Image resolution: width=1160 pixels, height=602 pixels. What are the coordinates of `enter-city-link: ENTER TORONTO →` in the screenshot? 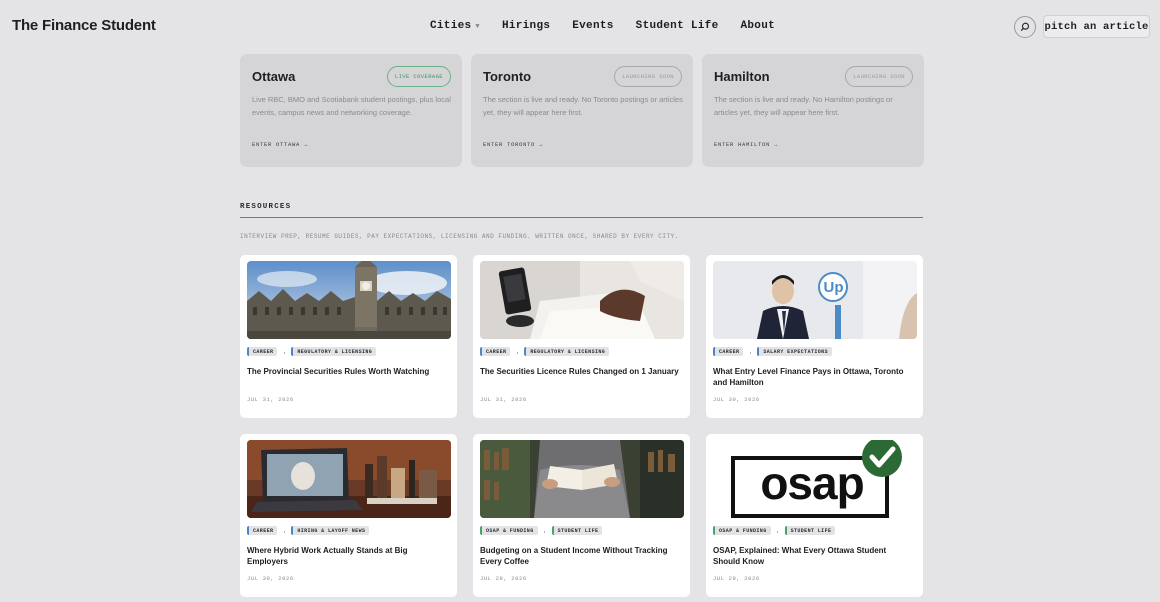 It's located at (513, 144).